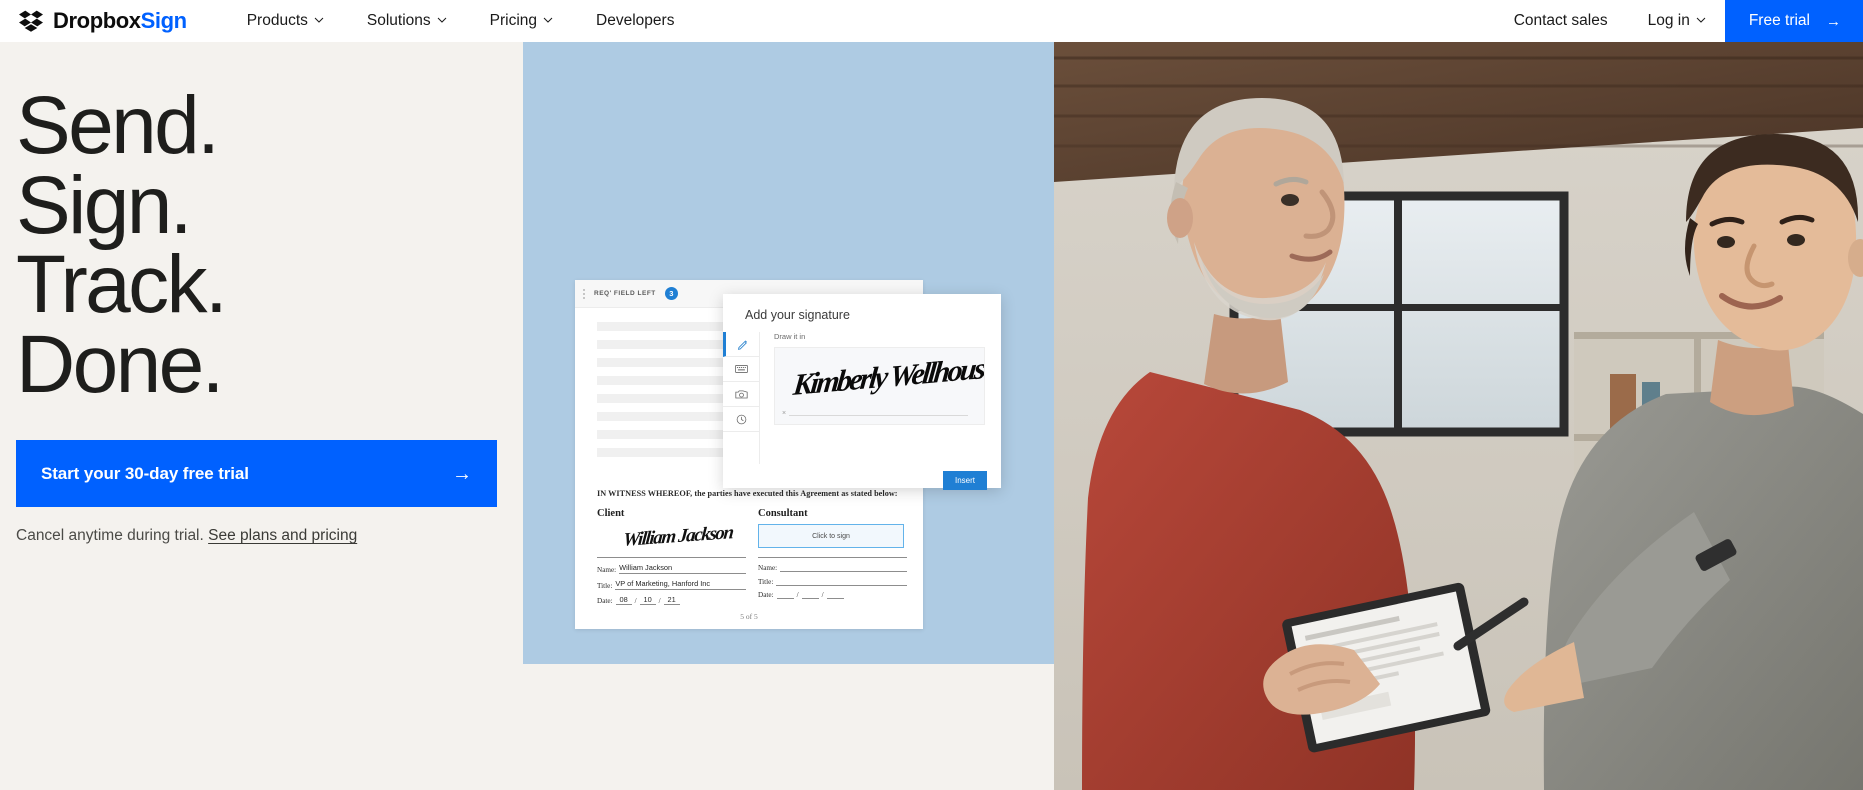 This screenshot has height=790, width=1863. I want to click on nav-item-solutions-label: Solutions, so click(398, 20).